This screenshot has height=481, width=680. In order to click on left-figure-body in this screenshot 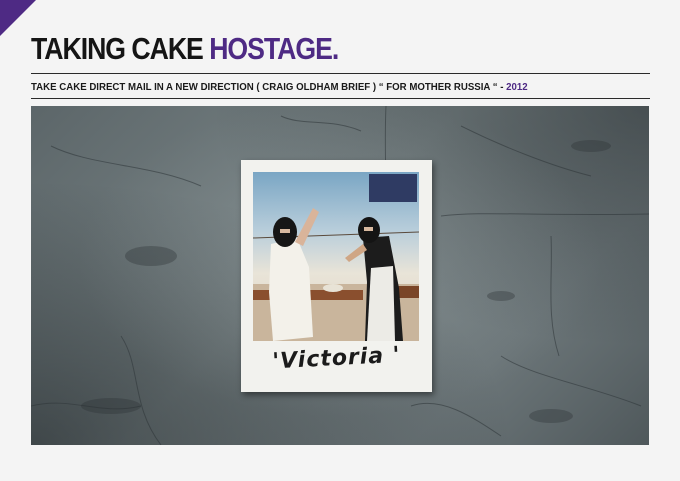, I will do `click(291, 289)`.